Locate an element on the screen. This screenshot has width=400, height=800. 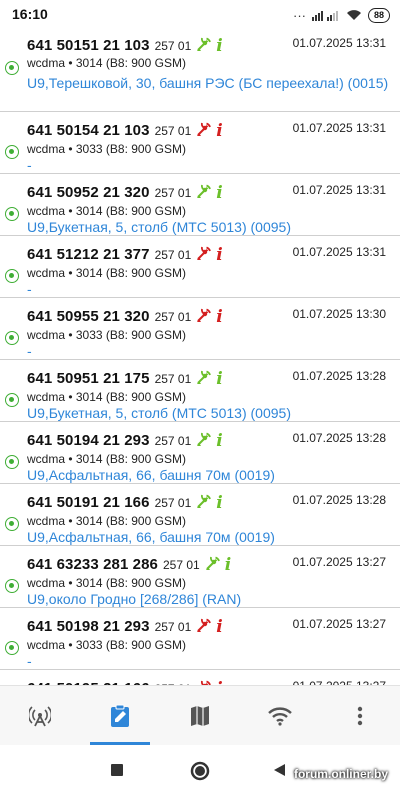
status-icons: ··· 88 is located at coordinates (341, 15).